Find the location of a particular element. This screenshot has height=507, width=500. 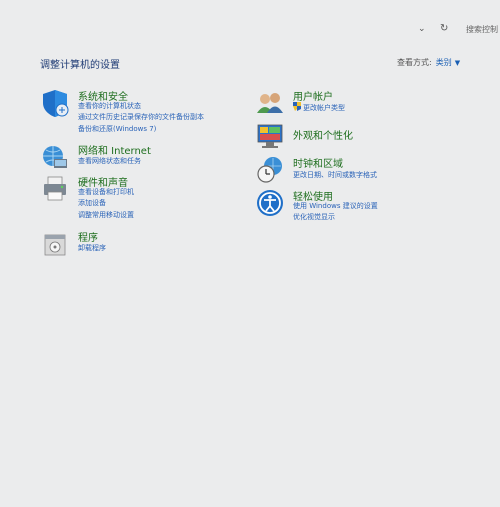

refresh-icon: ↻ is located at coordinates (444, 28).